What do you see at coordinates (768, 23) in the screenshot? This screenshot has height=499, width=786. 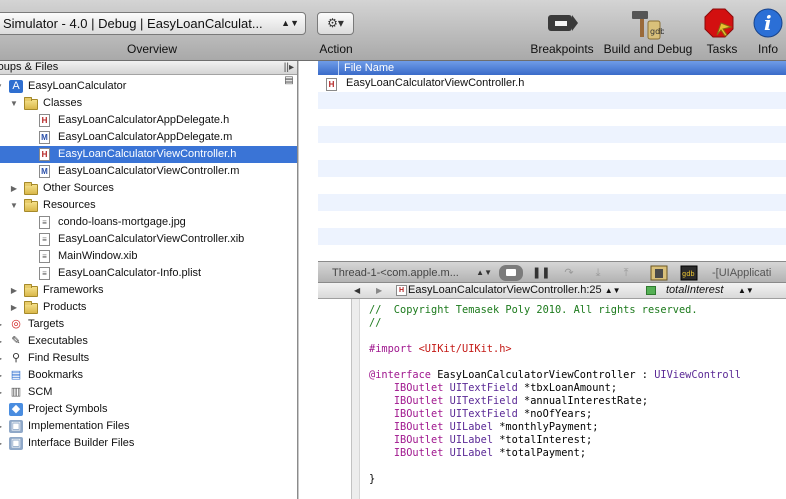 I see `info-button: i` at bounding box center [768, 23].